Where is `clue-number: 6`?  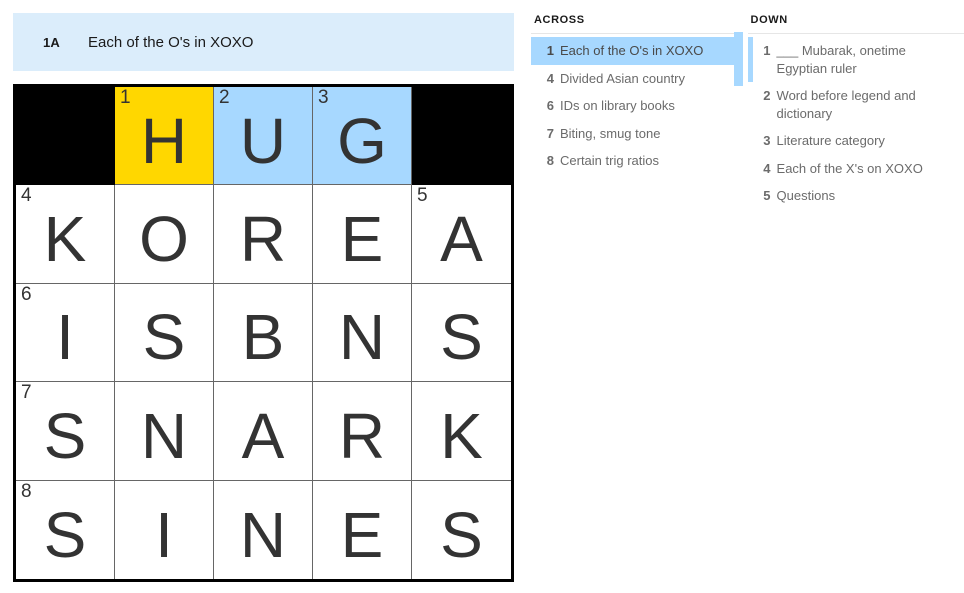
clue-number: 6 is located at coordinates (550, 106).